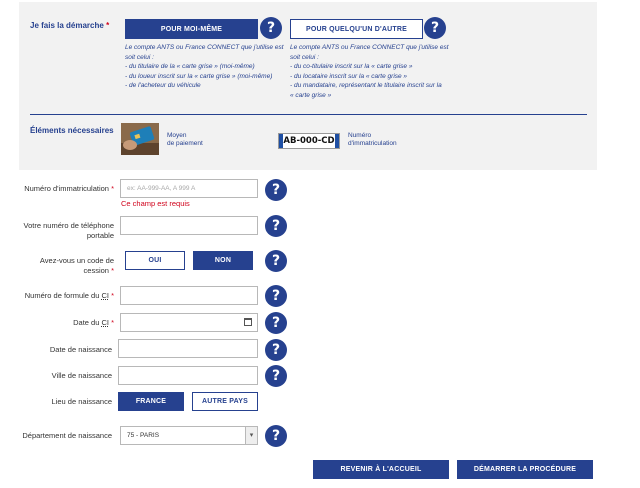 The width and height of the screenshot is (640, 488). I want to click on panel-divider, so click(308, 114).